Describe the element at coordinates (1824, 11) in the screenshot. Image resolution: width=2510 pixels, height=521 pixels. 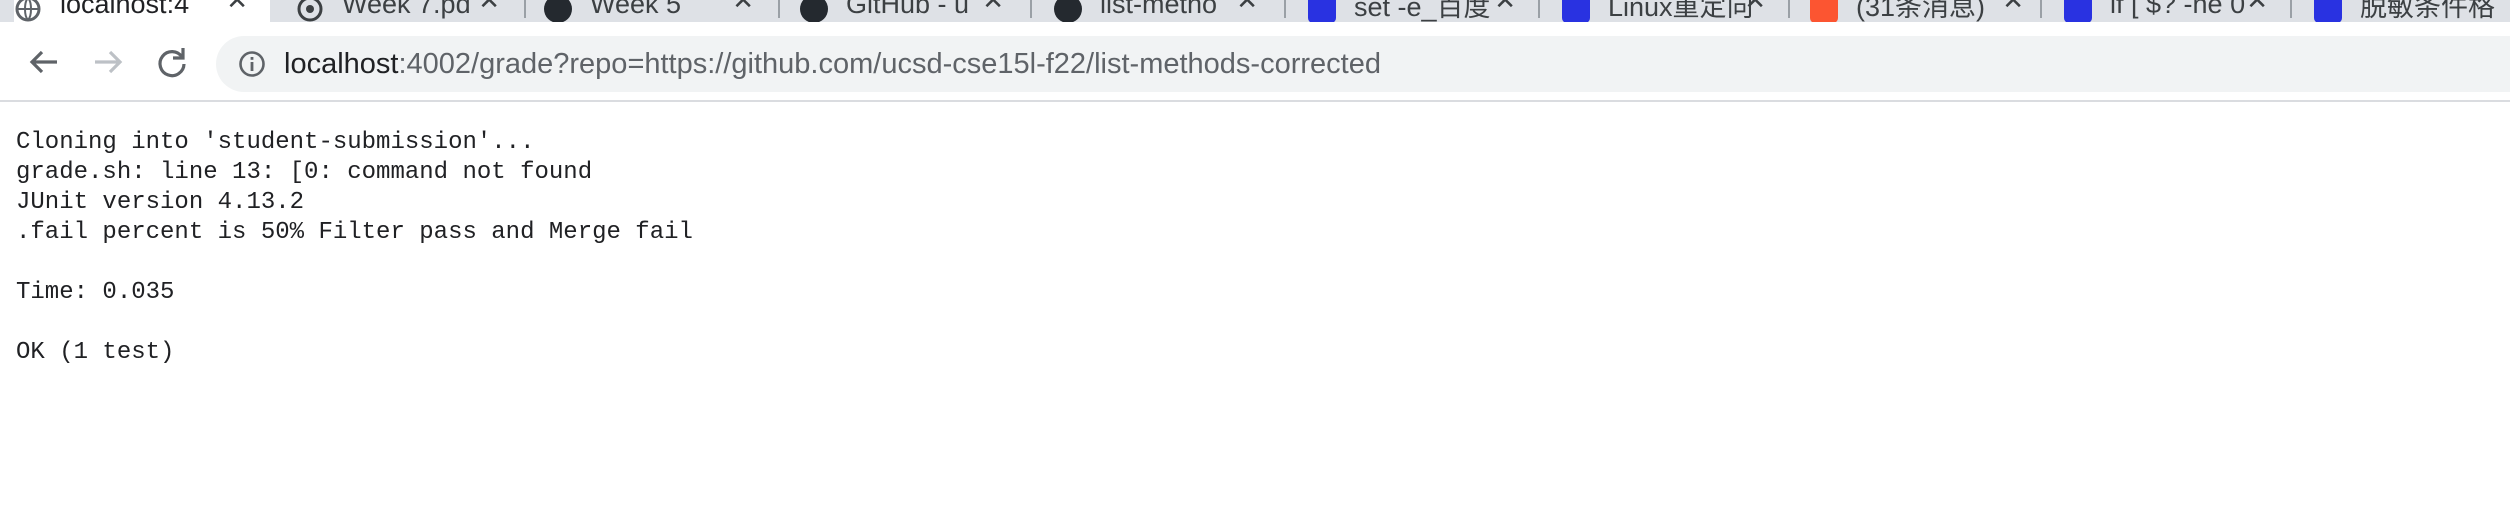
I see `csdn-icon` at that location.